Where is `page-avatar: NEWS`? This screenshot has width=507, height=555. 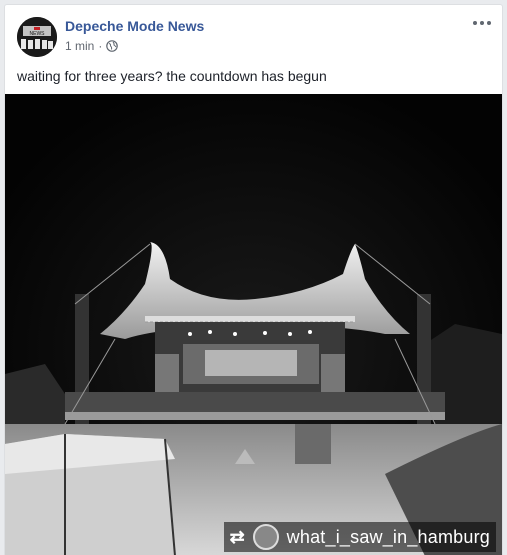 page-avatar: NEWS is located at coordinates (37, 37).